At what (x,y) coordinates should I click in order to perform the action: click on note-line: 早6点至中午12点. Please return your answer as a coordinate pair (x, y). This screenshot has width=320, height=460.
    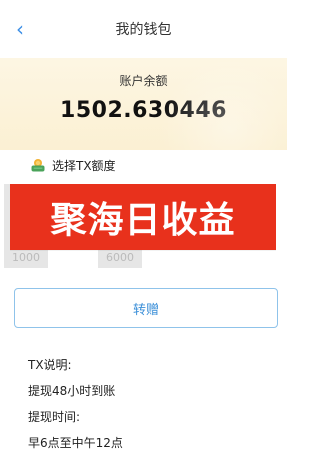
    Looking at the image, I should click on (75, 443).